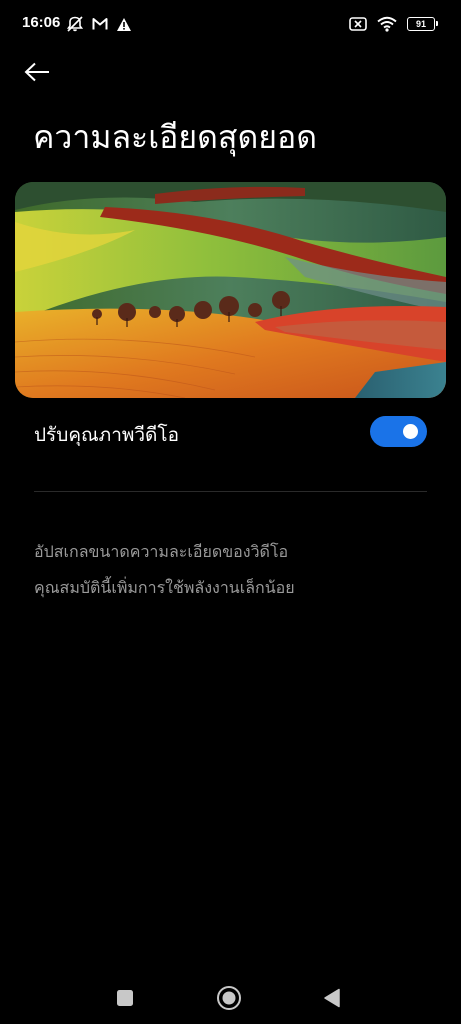 This screenshot has width=461, height=1024. I want to click on battery-level: 91, so click(420, 23).